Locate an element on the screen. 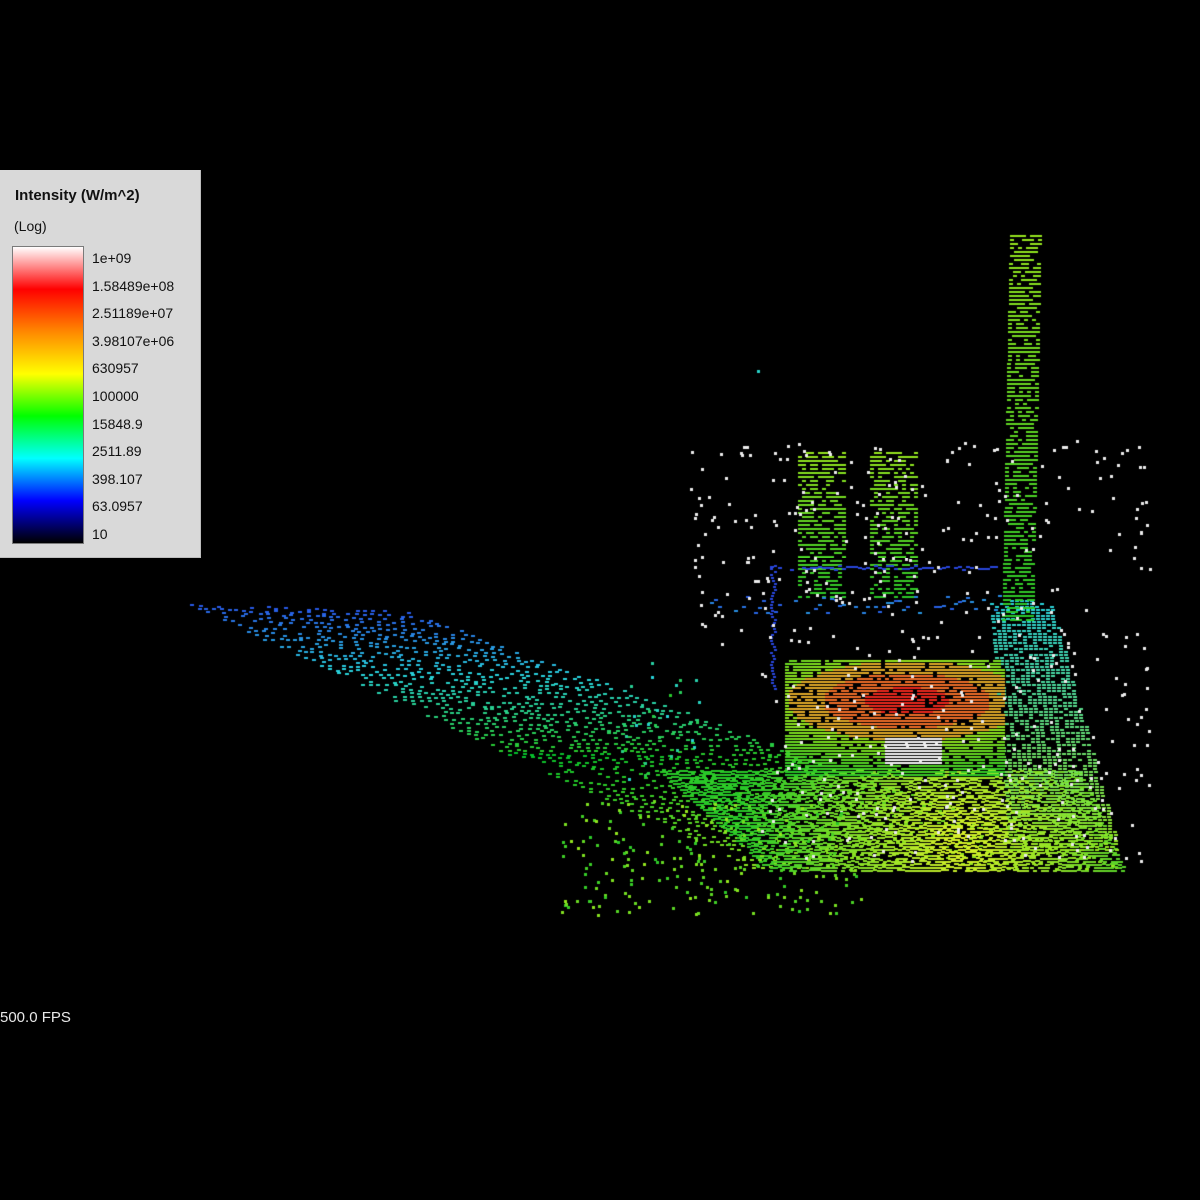 The height and width of the screenshot is (1200, 1200). legend-tick-label: 398.107 is located at coordinates (117, 479).